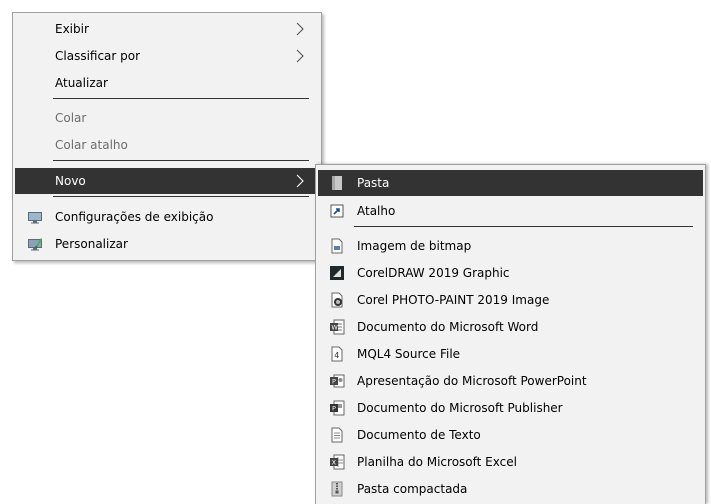 This screenshot has height=504, width=711. Describe the element at coordinates (337, 381) in the screenshot. I see `powerpoint-icon: P` at that location.